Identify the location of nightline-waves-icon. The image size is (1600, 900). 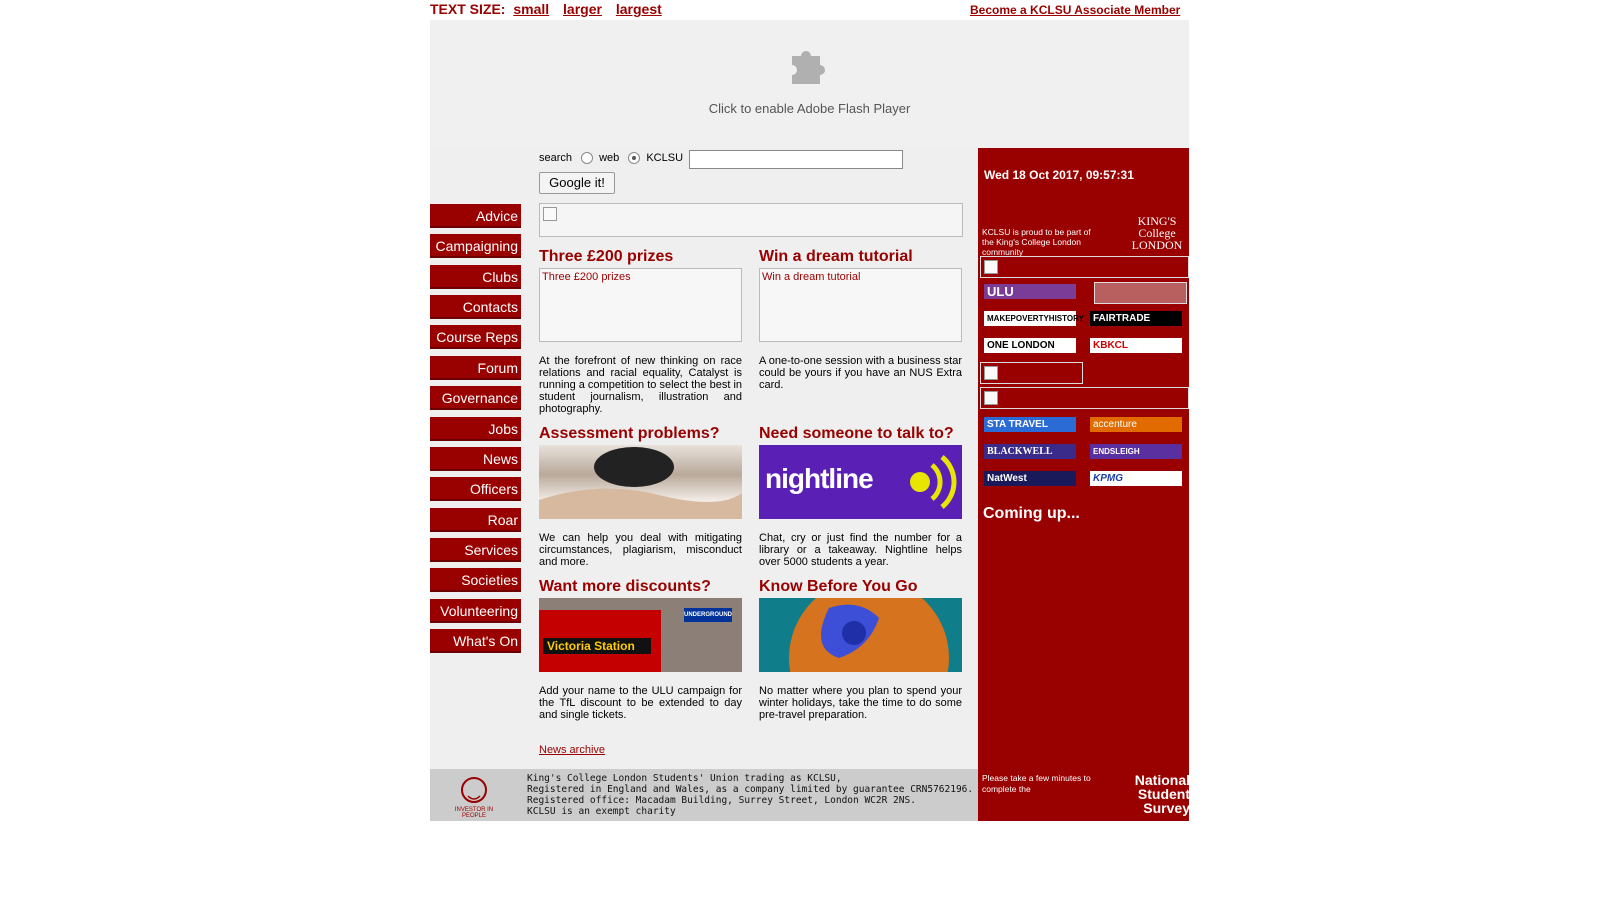
(933, 482).